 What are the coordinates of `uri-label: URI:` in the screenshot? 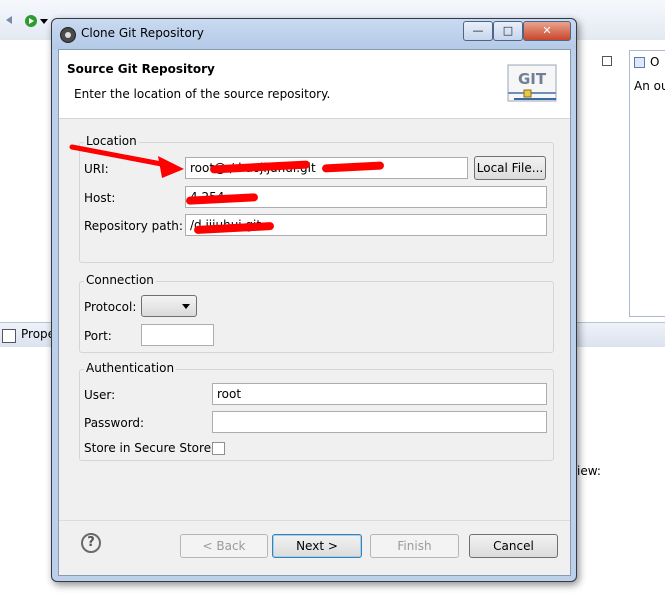 It's located at (96, 169).